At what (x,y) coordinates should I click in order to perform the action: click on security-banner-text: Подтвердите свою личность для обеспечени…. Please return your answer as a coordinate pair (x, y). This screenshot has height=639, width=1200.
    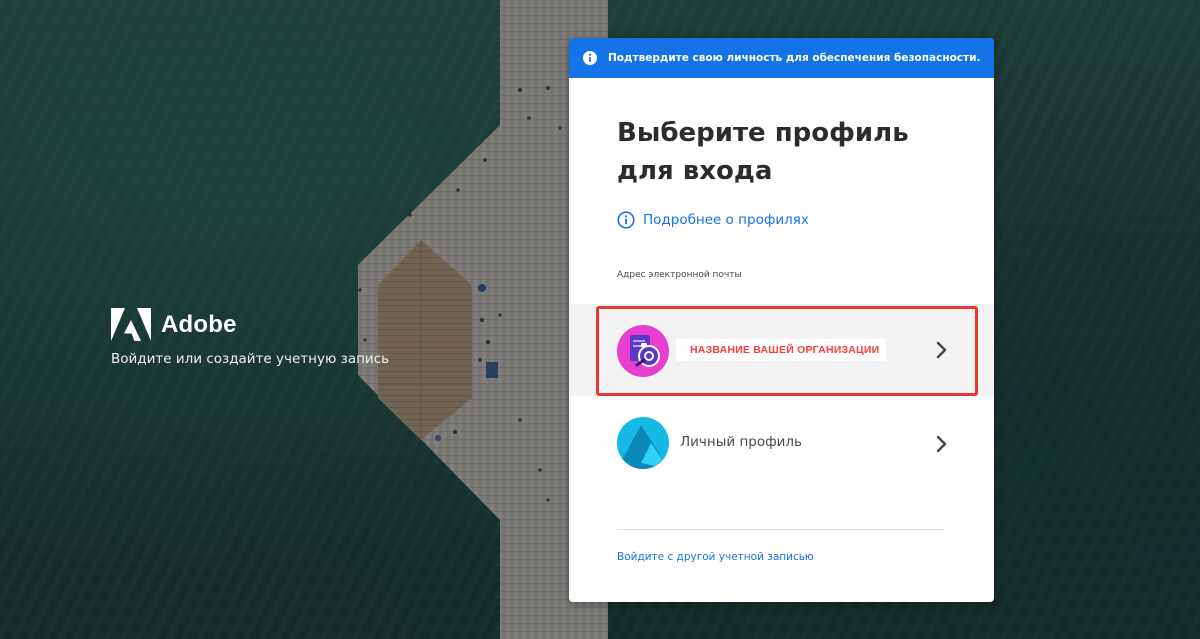
    Looking at the image, I should click on (794, 58).